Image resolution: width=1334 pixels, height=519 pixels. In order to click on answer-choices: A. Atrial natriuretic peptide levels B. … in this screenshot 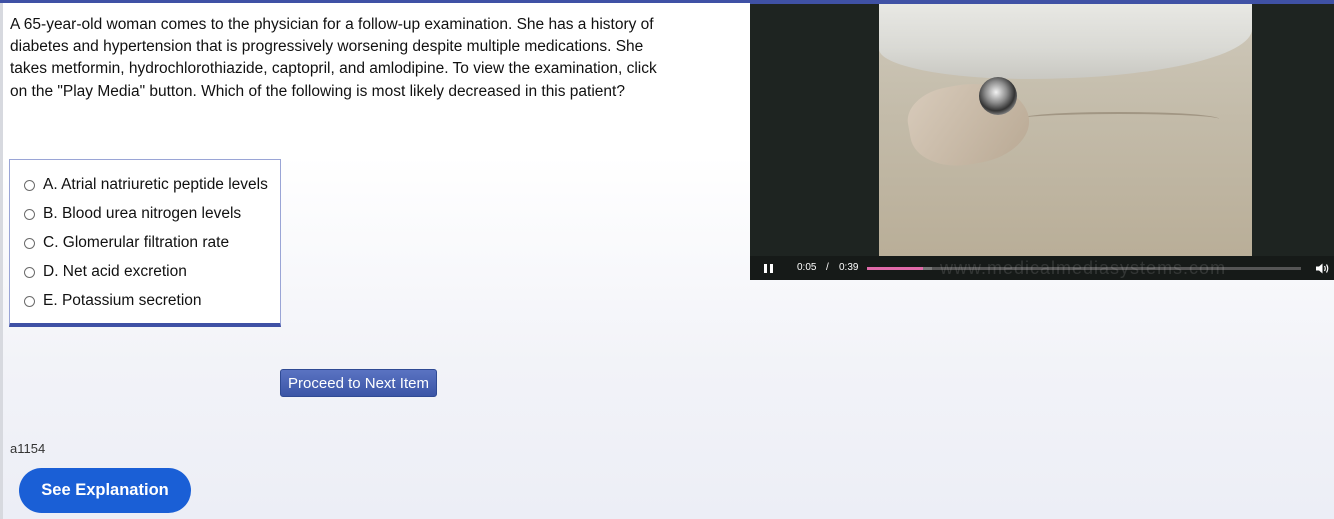, I will do `click(145, 243)`.